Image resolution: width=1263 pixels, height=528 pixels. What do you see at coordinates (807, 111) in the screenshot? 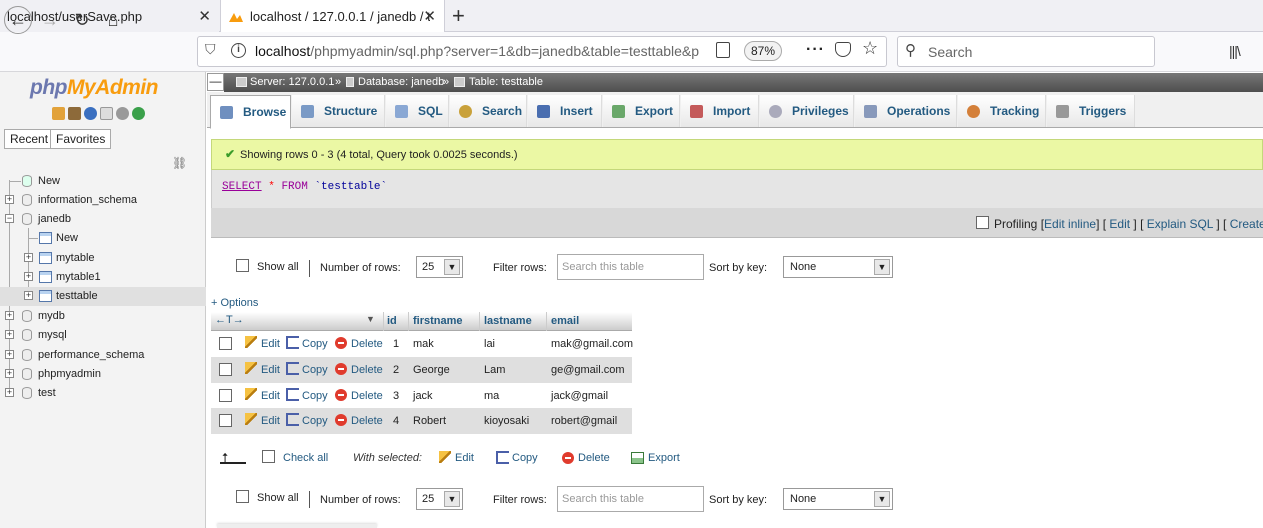
I see `tab-privileges: Privileges` at bounding box center [807, 111].